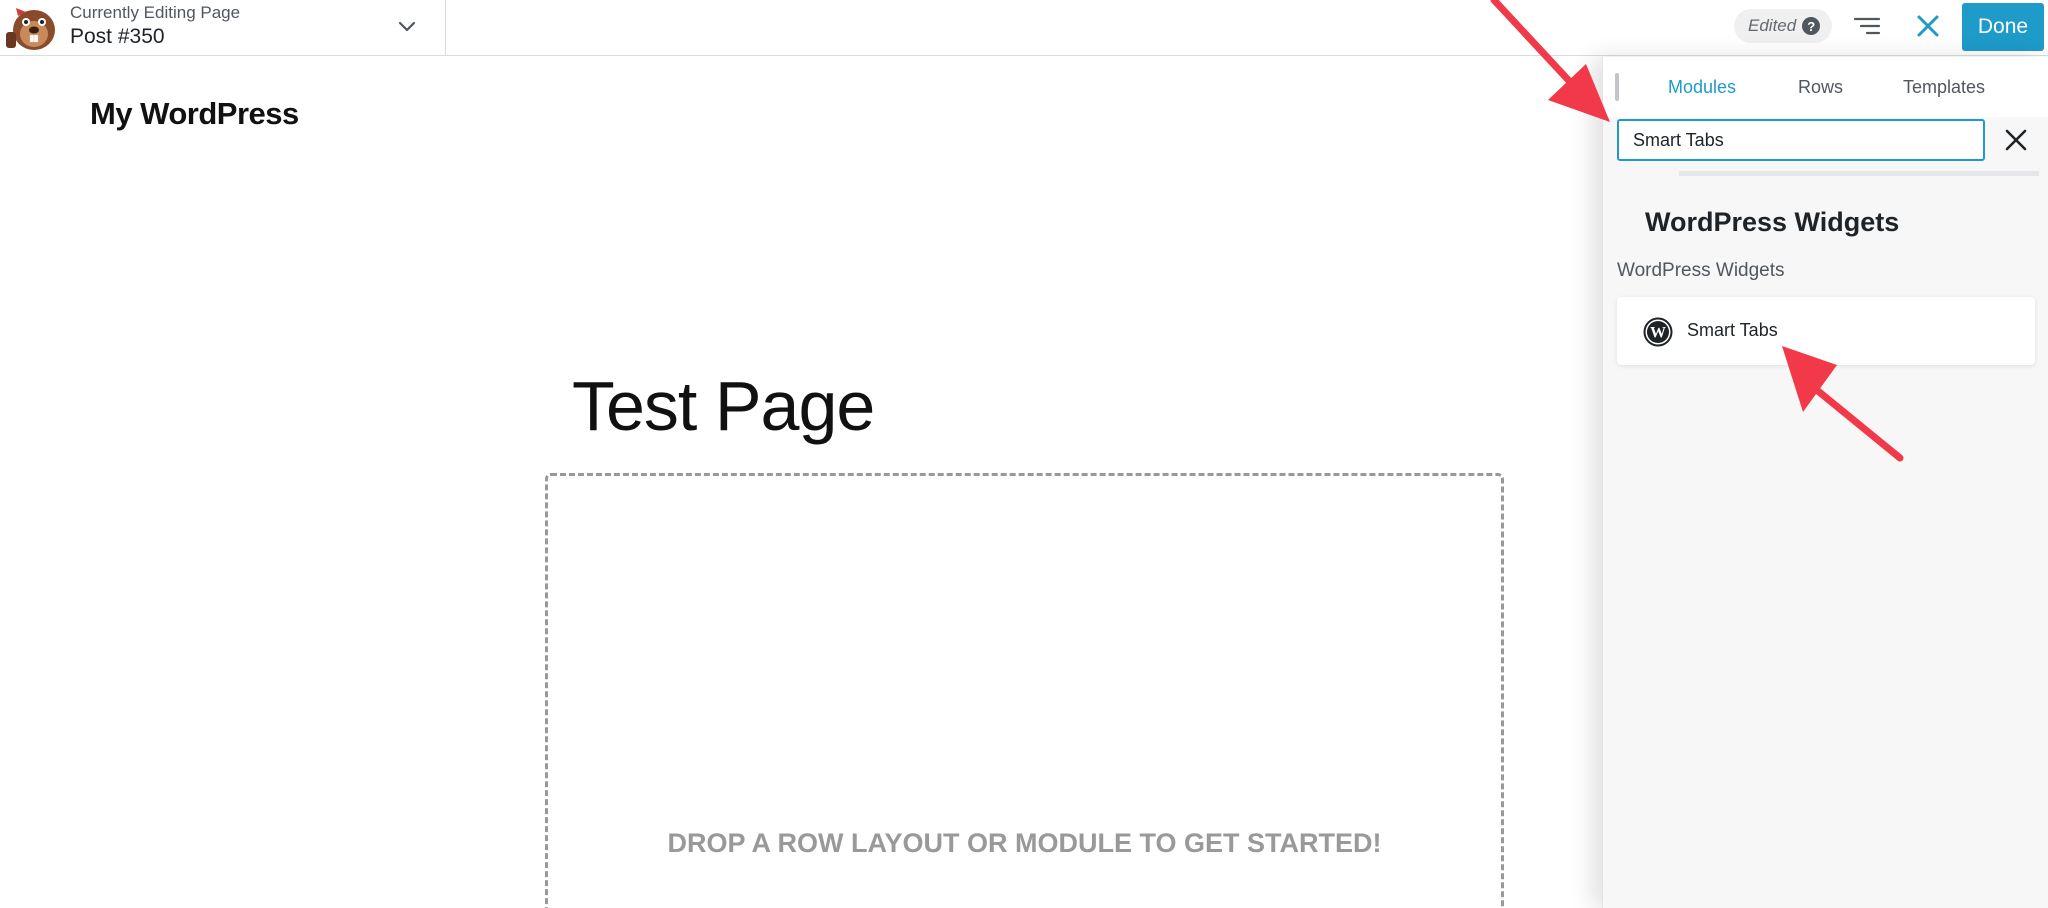  I want to click on wordpress-icon: W, so click(1658, 332).